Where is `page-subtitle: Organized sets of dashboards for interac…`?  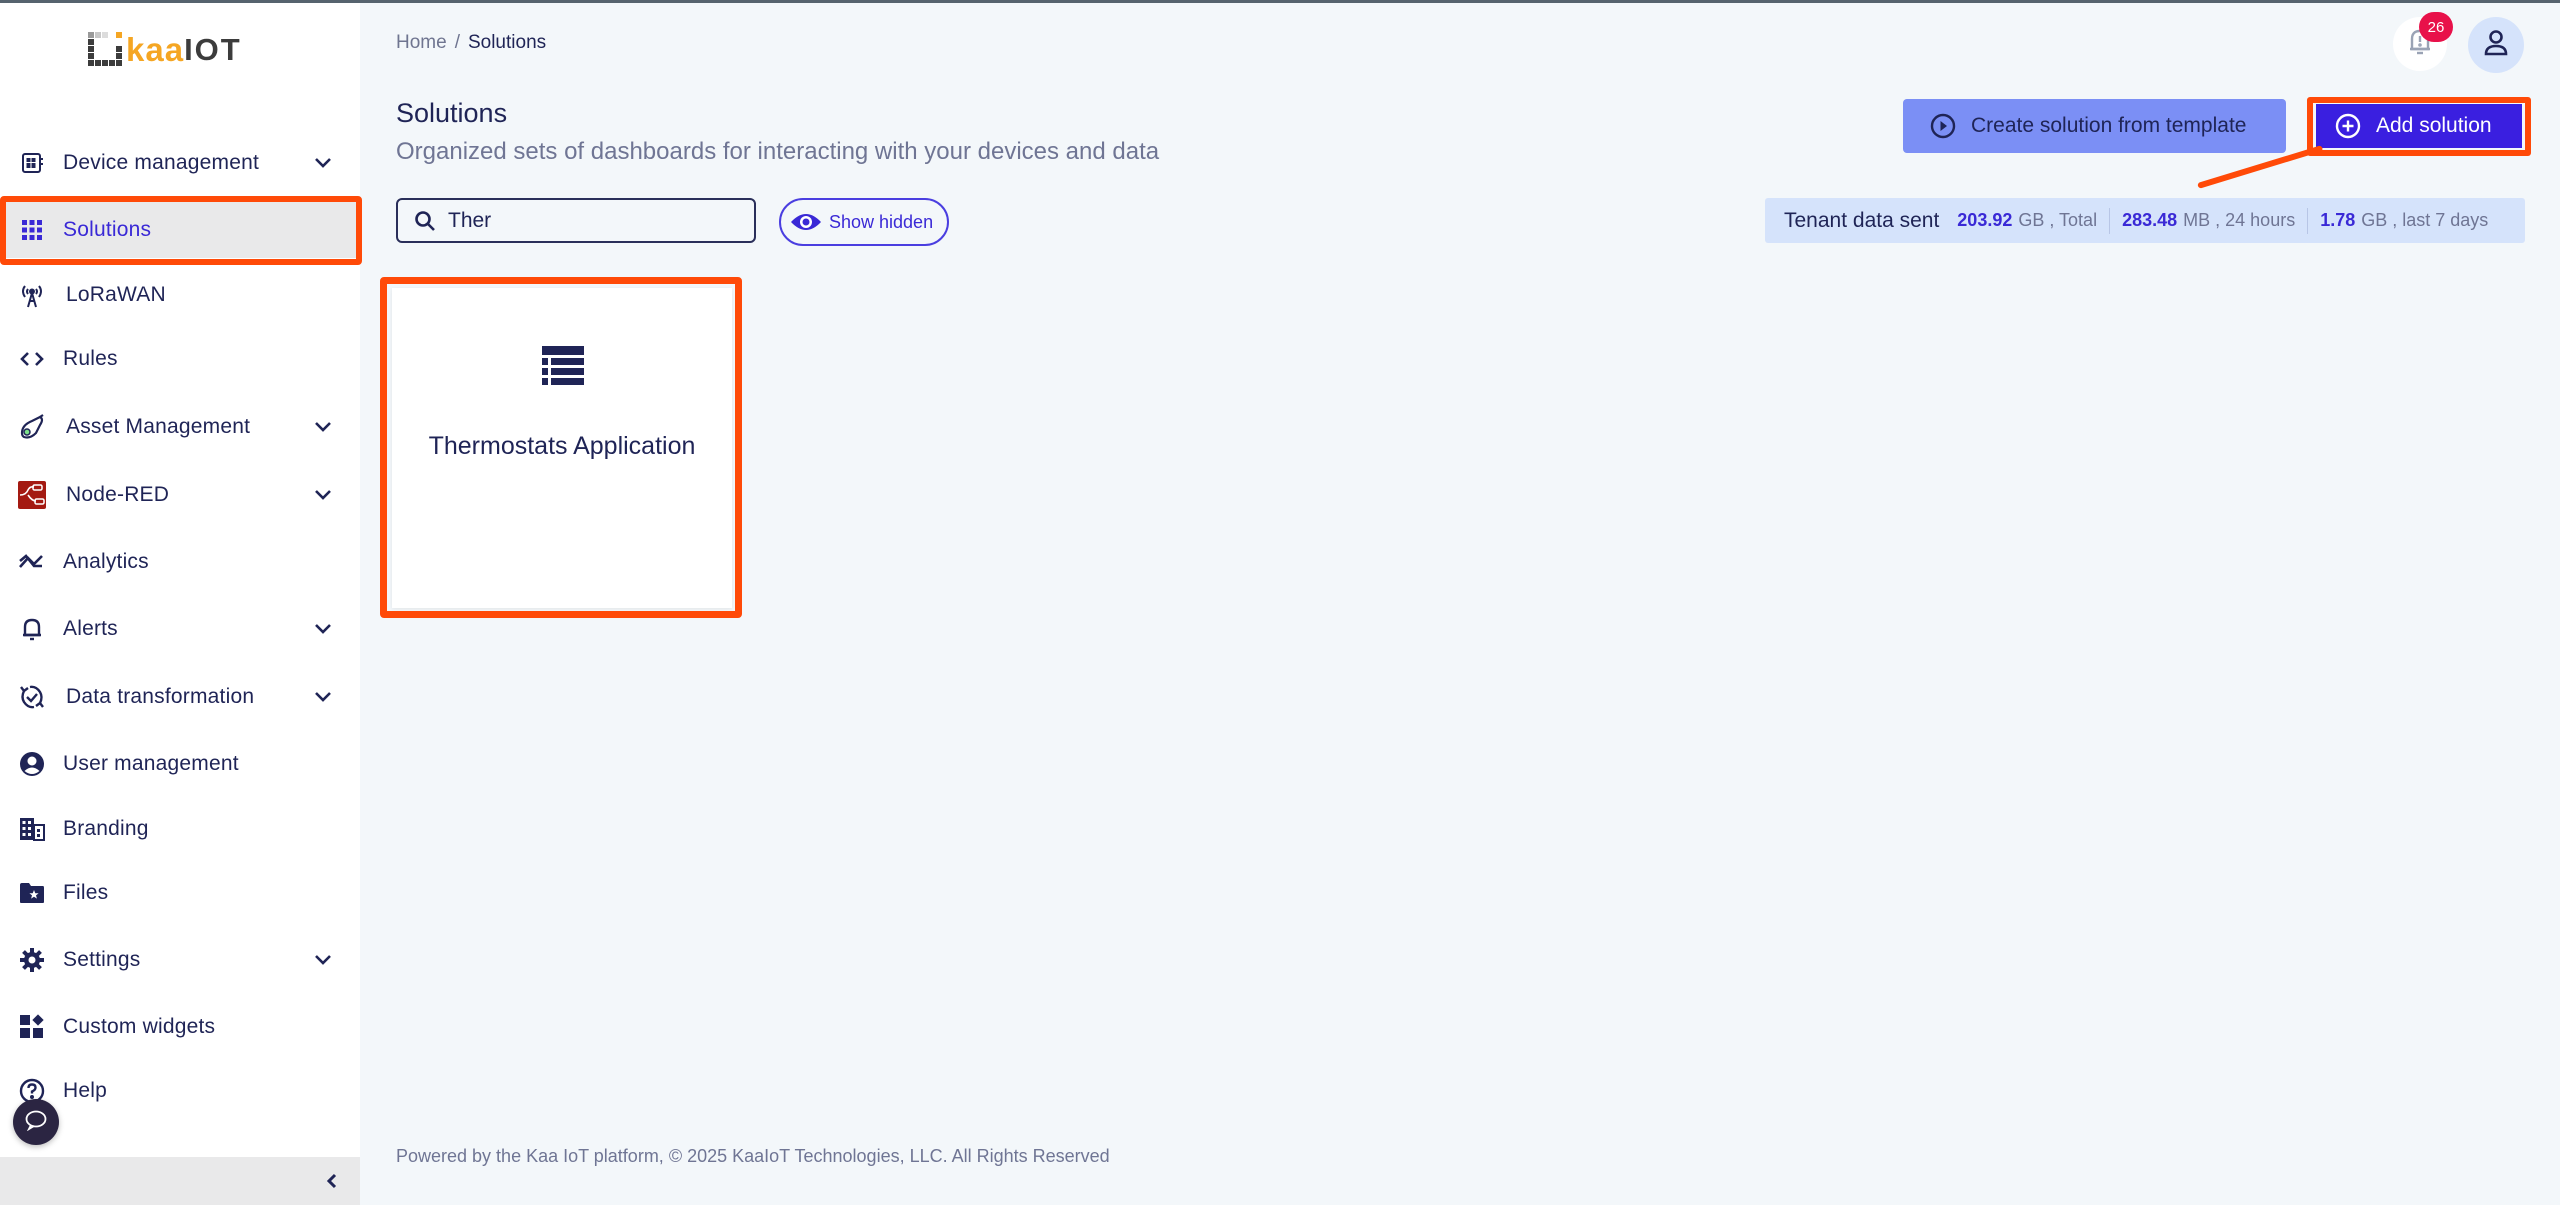 page-subtitle: Organized sets of dashboards for interac… is located at coordinates (778, 151).